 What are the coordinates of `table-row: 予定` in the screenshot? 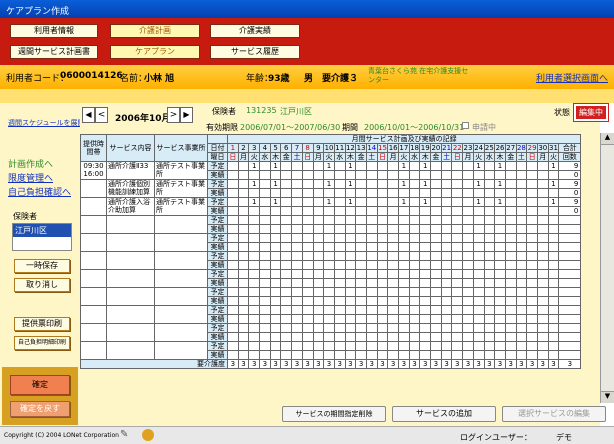 It's located at (331, 332).